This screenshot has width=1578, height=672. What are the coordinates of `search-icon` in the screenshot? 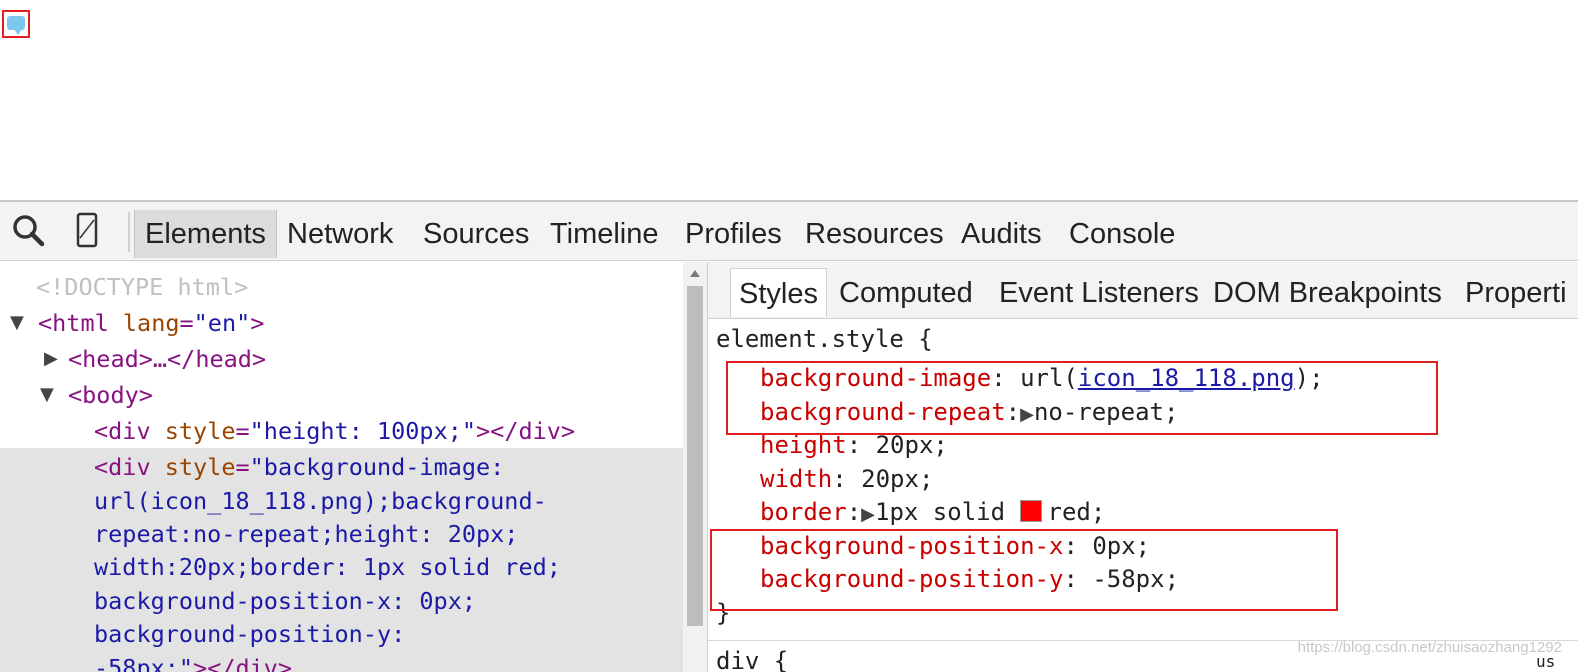 It's located at (28, 231).